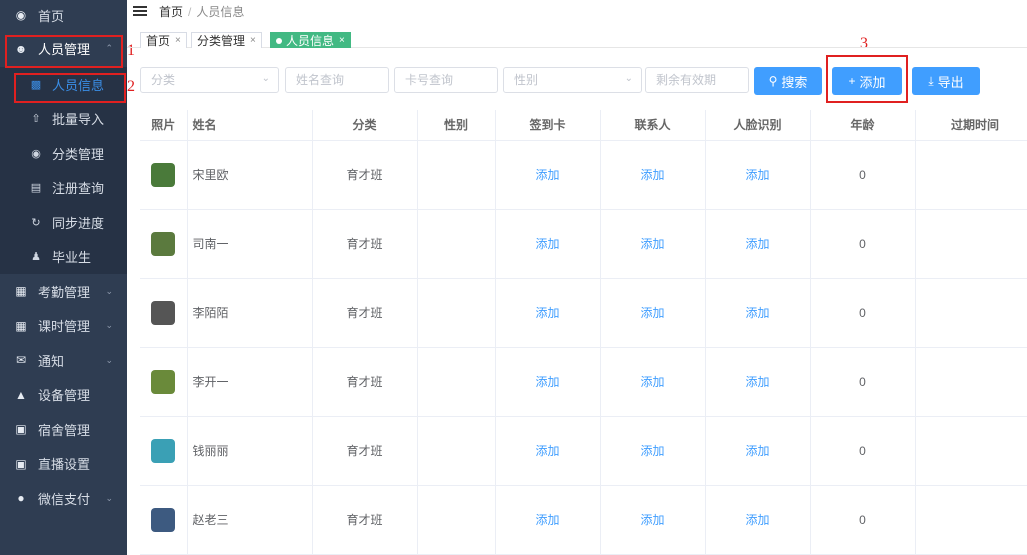 The height and width of the screenshot is (555, 1027). What do you see at coordinates (794, 82) in the screenshot?
I see `search-button-label: 搜索` at bounding box center [794, 82].